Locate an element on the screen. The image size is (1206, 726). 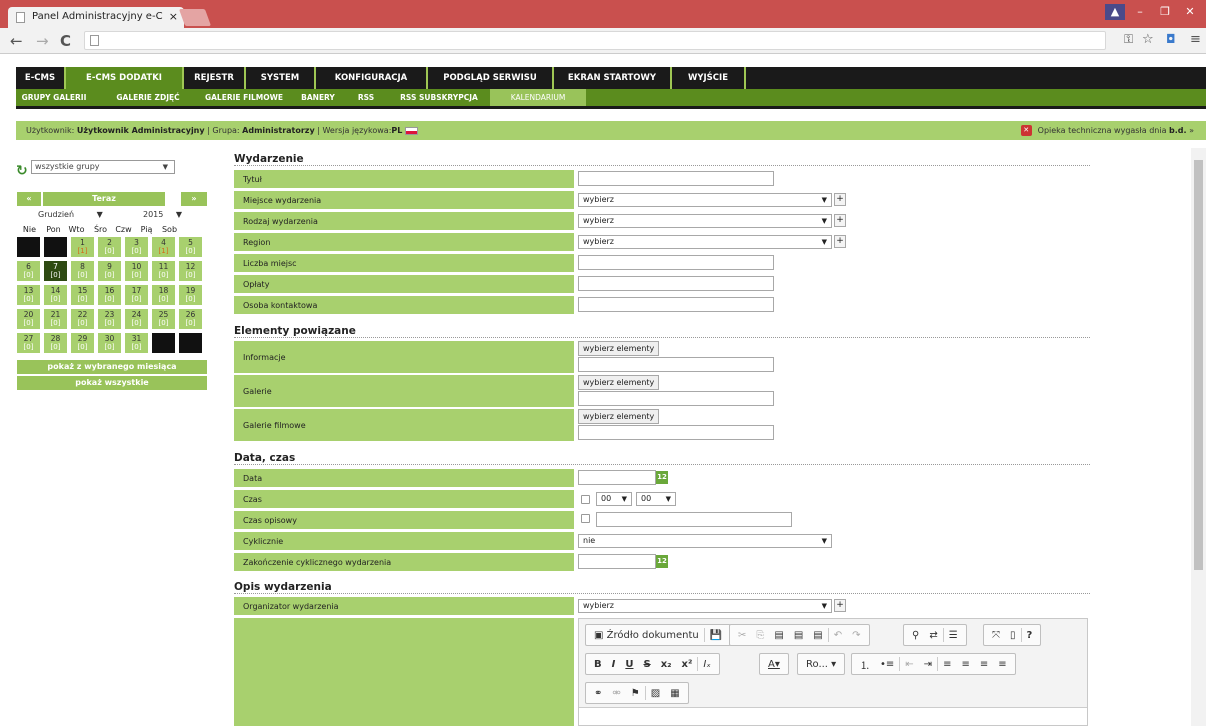
align-left-icon: ≡ is located at coordinates (947, 664).